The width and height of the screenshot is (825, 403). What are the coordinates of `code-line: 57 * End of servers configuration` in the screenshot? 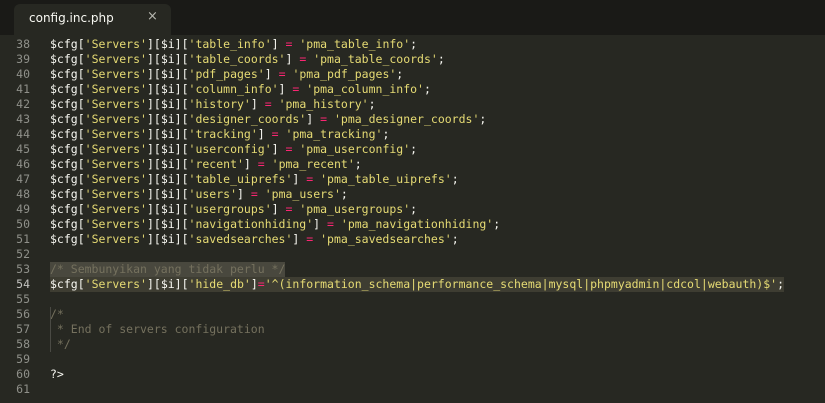 It's located at (412, 329).